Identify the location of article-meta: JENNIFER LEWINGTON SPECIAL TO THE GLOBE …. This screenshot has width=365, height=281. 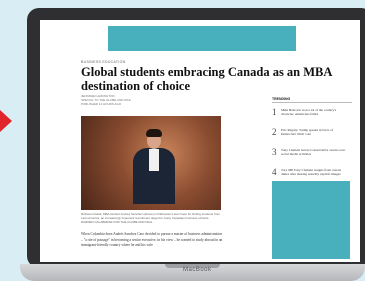
(106, 100).